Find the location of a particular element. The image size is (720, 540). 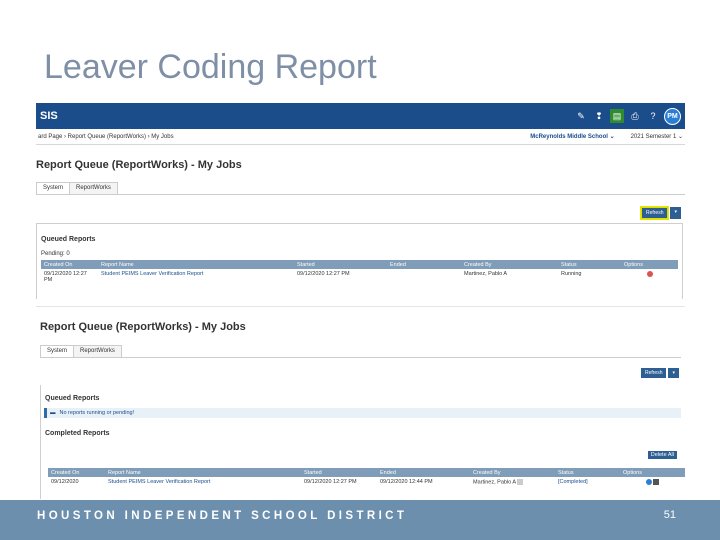

ended-cell: 09/12/2020 12:44 PM is located at coordinates (406, 482).